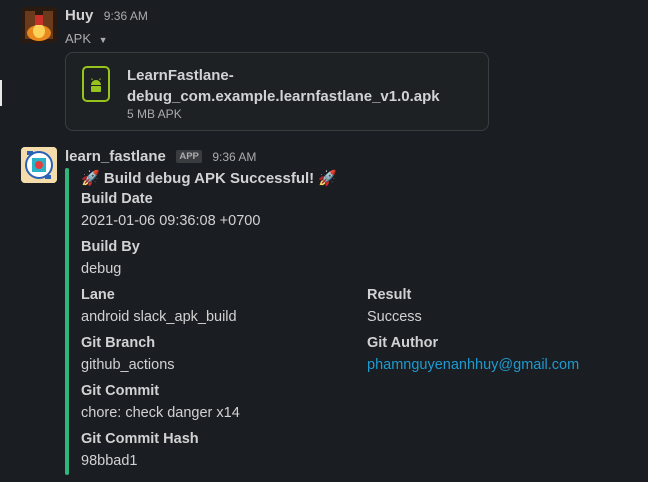 The width and height of the screenshot is (648, 482). What do you see at coordinates (159, 317) in the screenshot?
I see `field-value-lane: android slack_apk_build` at bounding box center [159, 317].